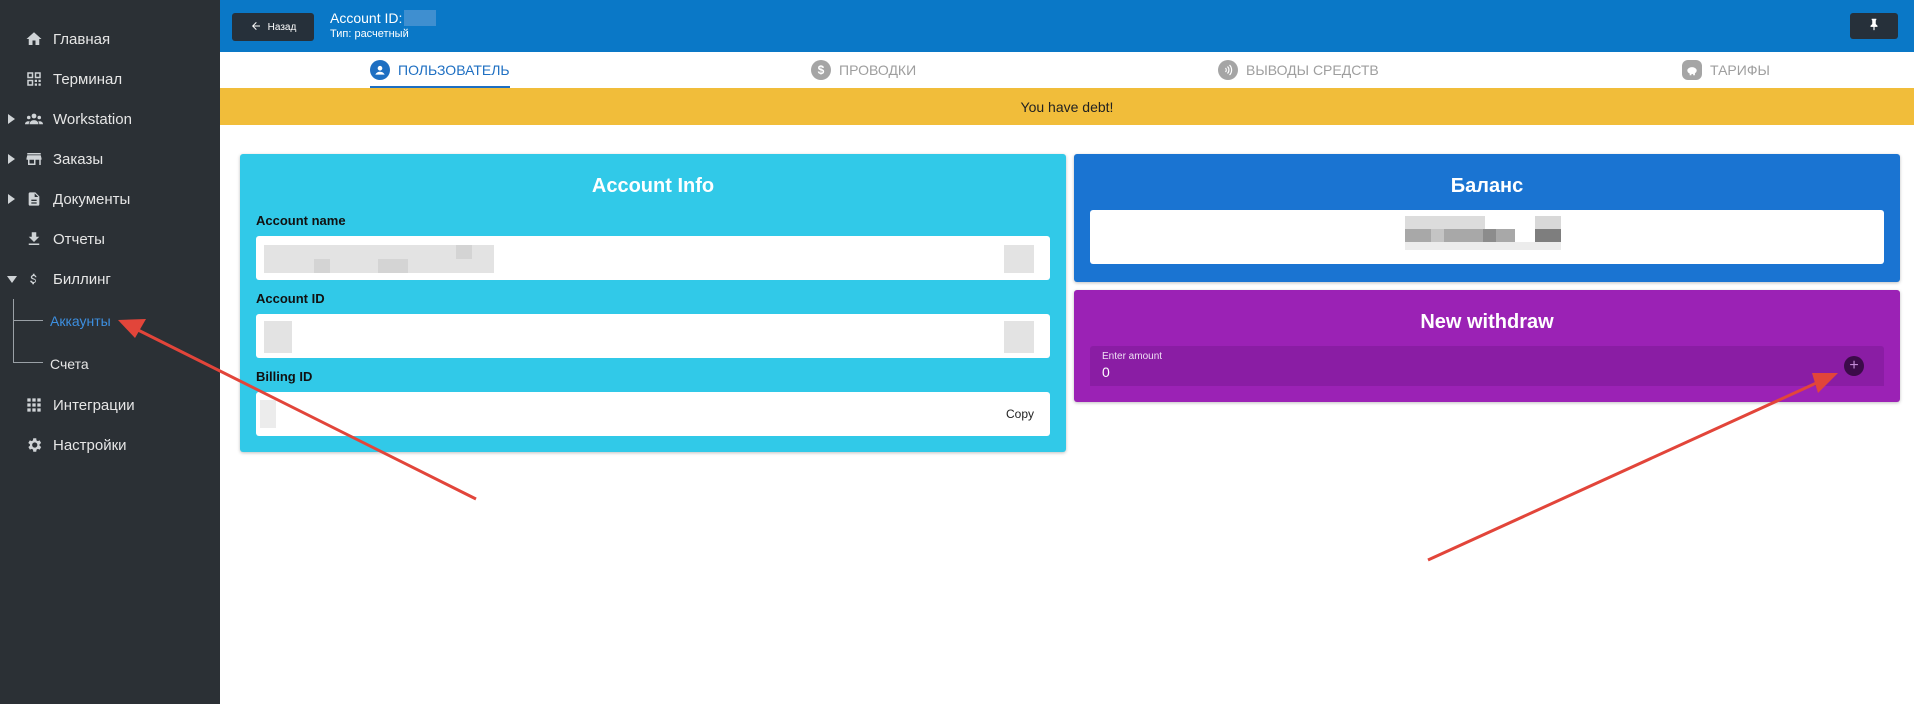 Image resolution: width=1914 pixels, height=704 pixels. I want to click on sidebar-item-home: Главная, so click(110, 39).